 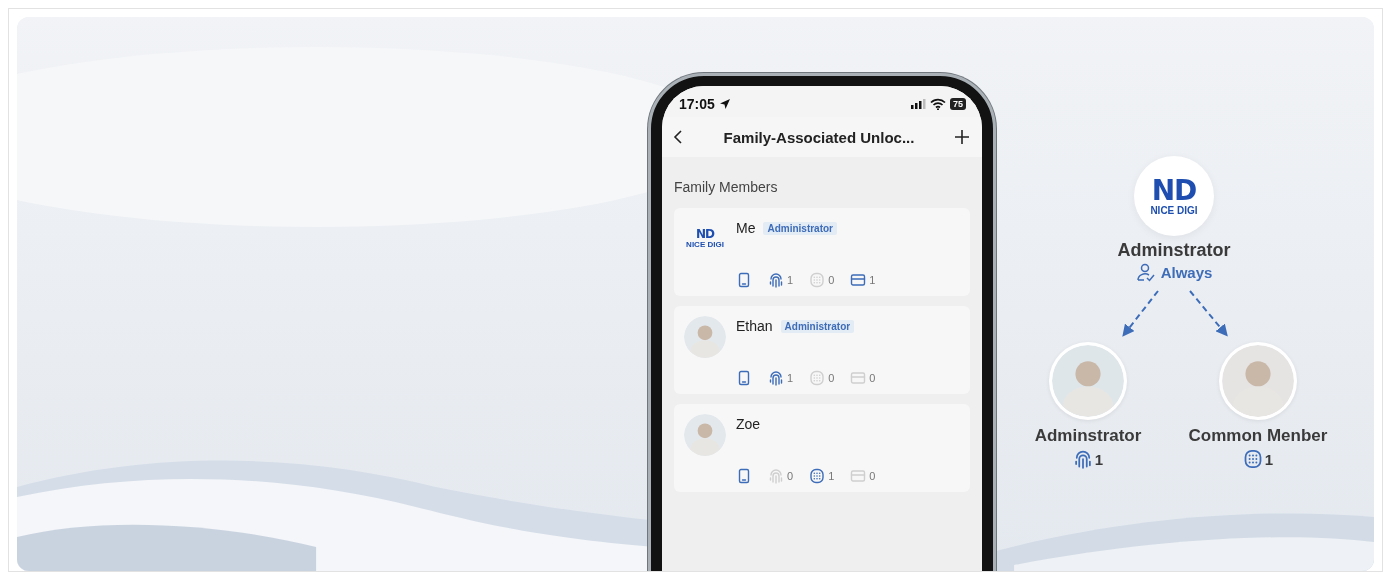 What do you see at coordinates (746, 228) in the screenshot?
I see `member-name: Me` at bounding box center [746, 228].